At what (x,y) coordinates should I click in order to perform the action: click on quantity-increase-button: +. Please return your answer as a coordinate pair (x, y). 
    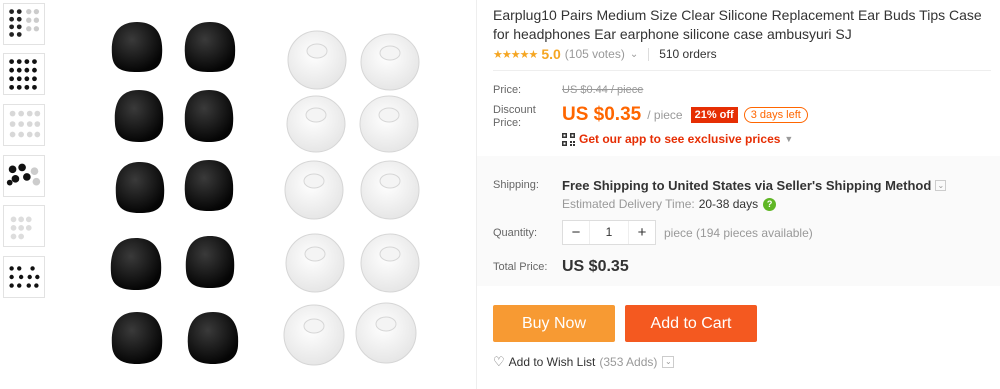
    Looking at the image, I should click on (642, 232).